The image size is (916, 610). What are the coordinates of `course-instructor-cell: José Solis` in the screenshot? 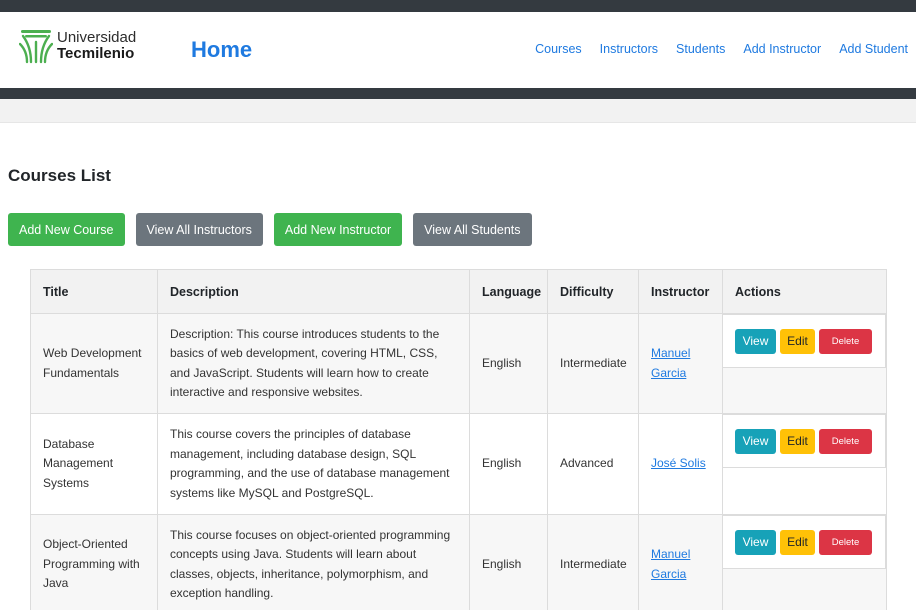 It's located at (680, 464).